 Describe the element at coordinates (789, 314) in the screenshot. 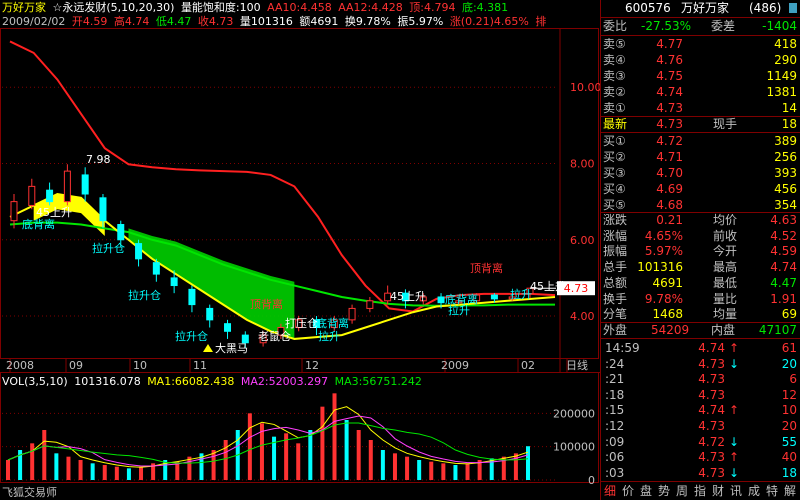

I see `stat-value: 69` at that location.